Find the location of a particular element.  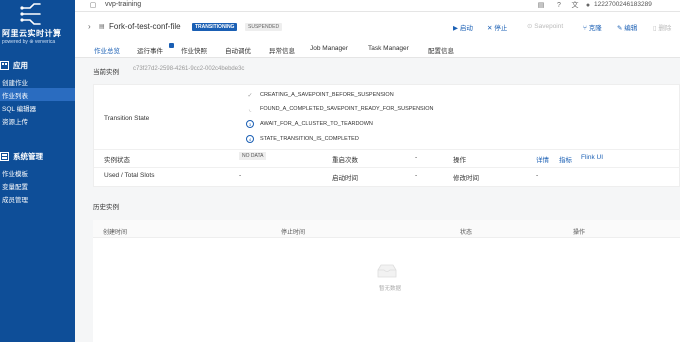

column-header: 创建时间 is located at coordinates (115, 233).